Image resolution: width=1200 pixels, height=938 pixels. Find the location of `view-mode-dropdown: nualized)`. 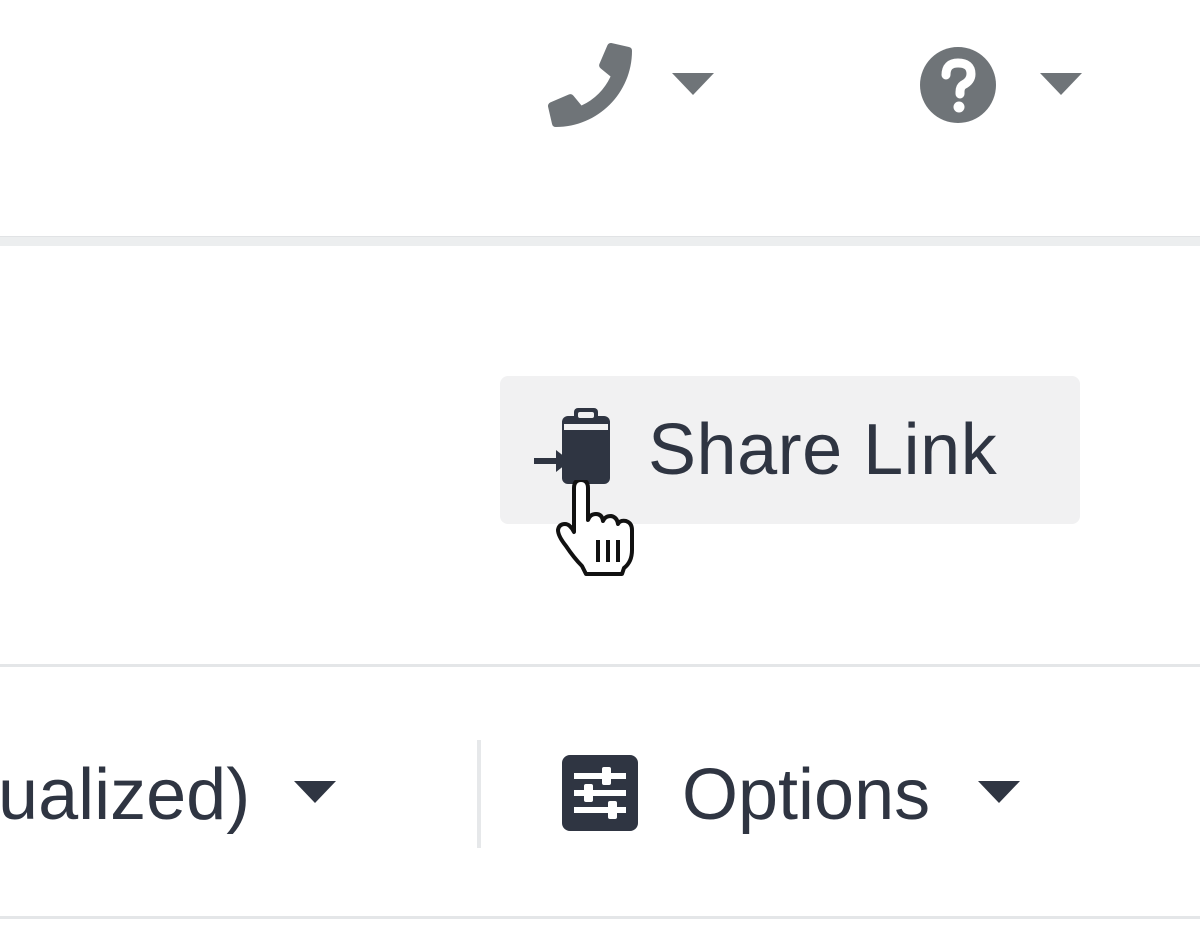

view-mode-dropdown: nualized) is located at coordinates (168, 795).